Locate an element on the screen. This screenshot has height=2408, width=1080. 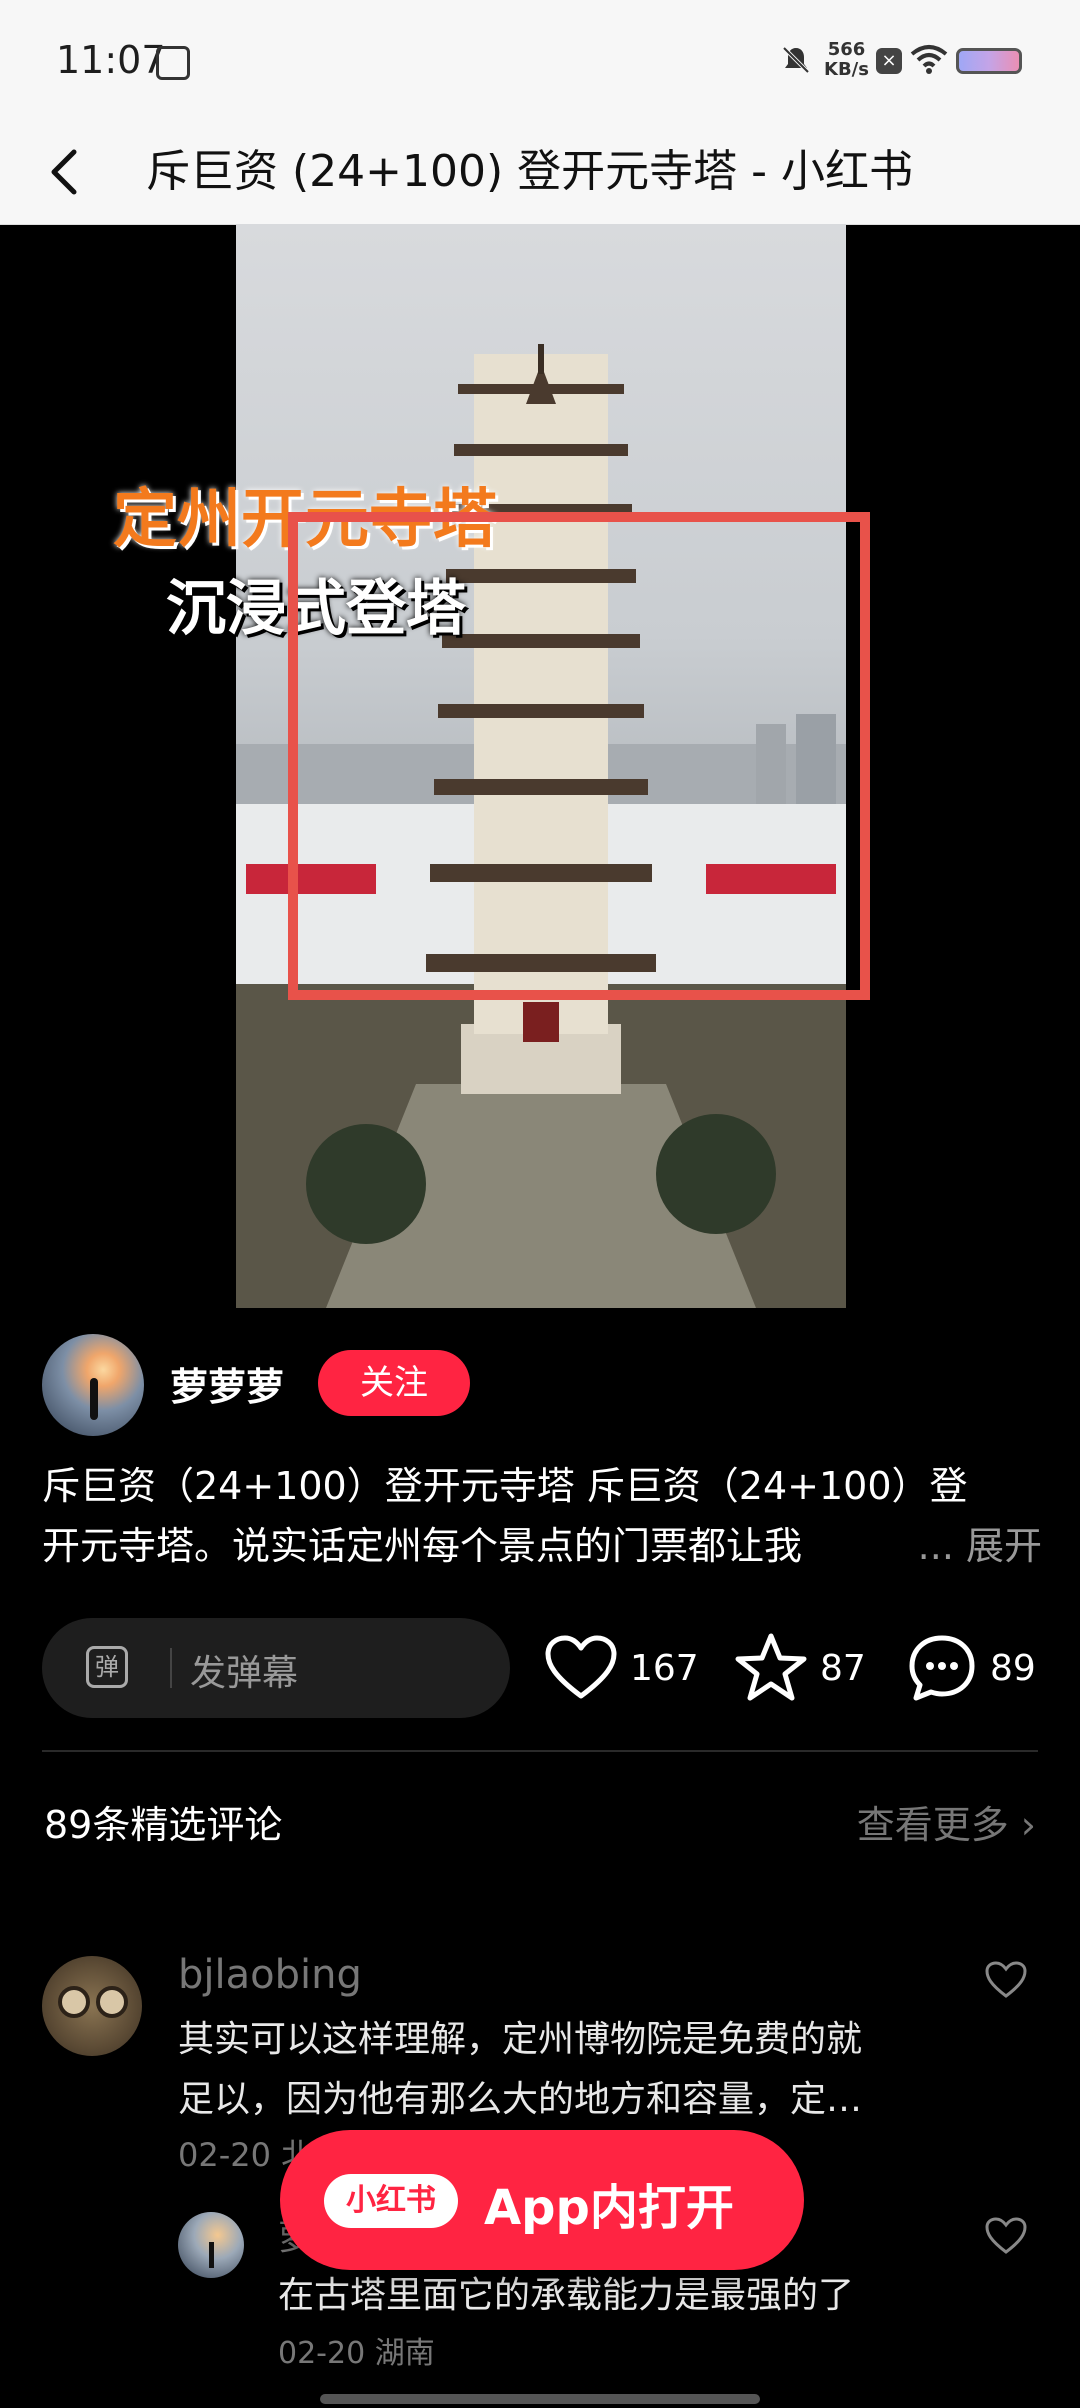
author-name: 萝萝萝 is located at coordinates (227, 1383).